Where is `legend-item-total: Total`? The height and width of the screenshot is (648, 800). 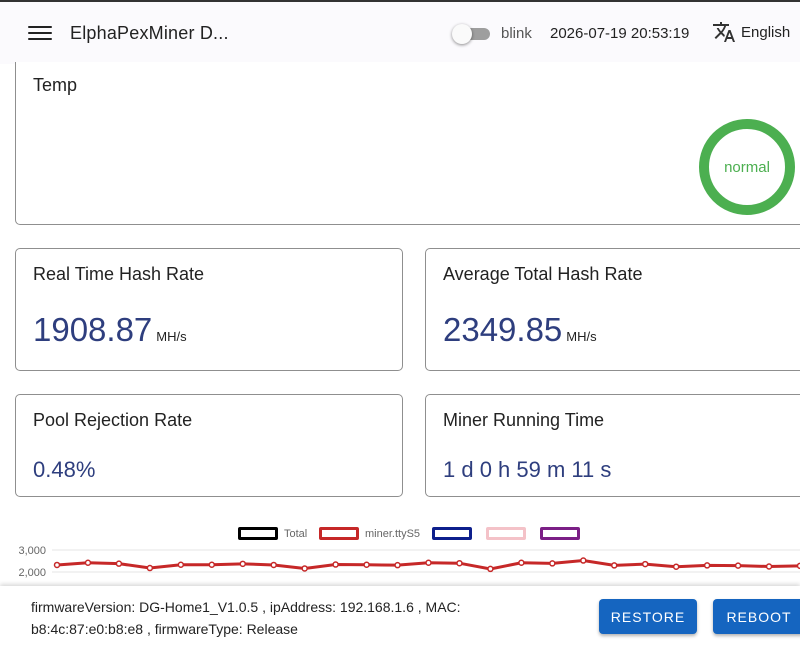 legend-item-total: Total is located at coordinates (272, 533).